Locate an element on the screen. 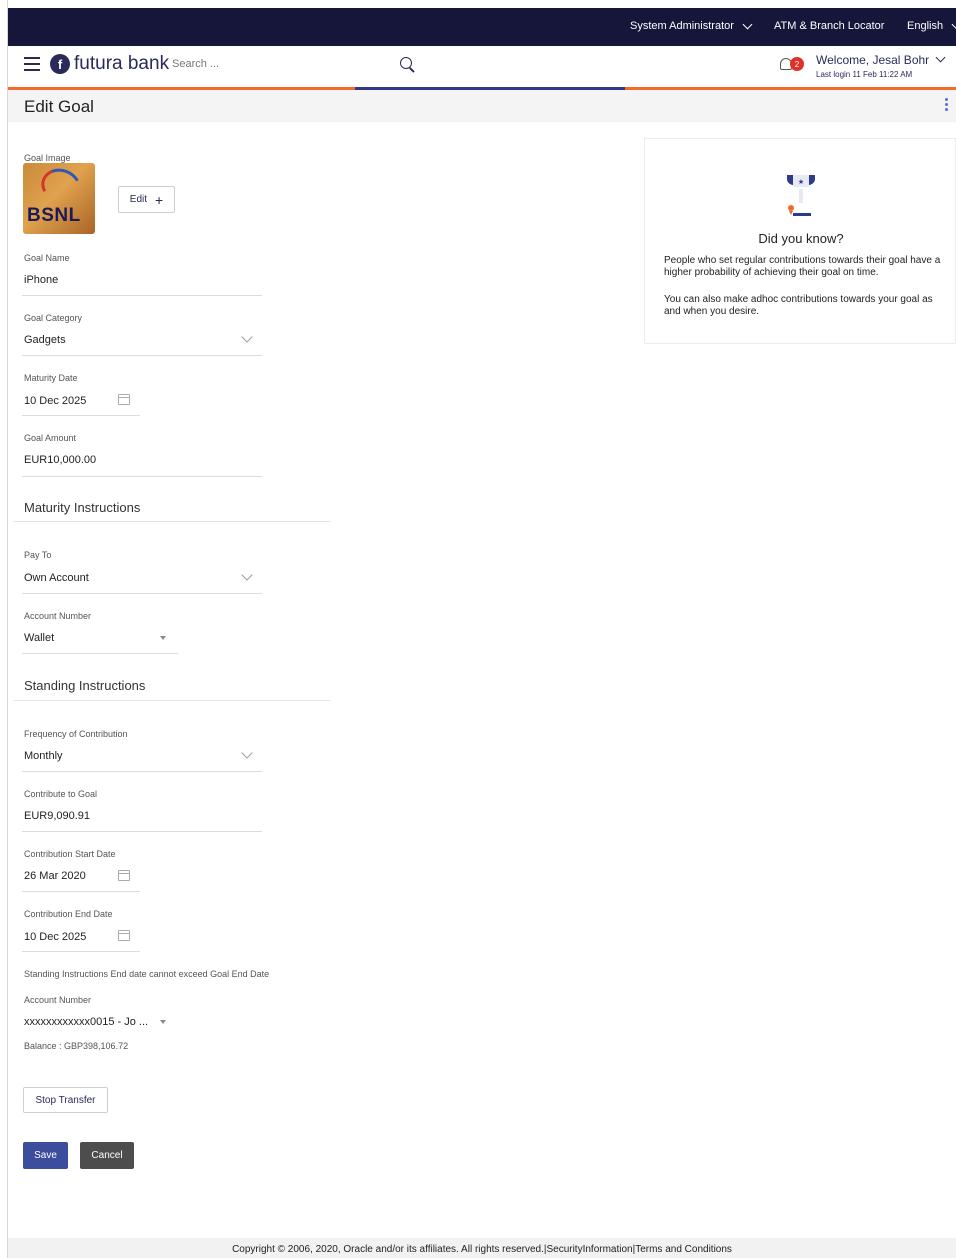 This screenshot has width=956, height=1258. welcome-user-menu: Welcome, Jesal Bohr is located at coordinates (872, 60).